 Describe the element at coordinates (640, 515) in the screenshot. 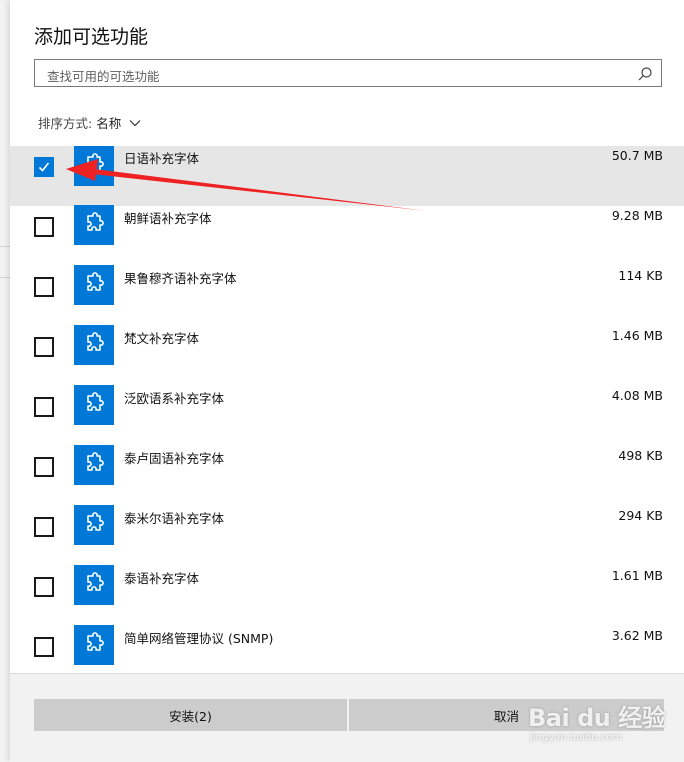

I see `feature-size: 294 KB` at that location.